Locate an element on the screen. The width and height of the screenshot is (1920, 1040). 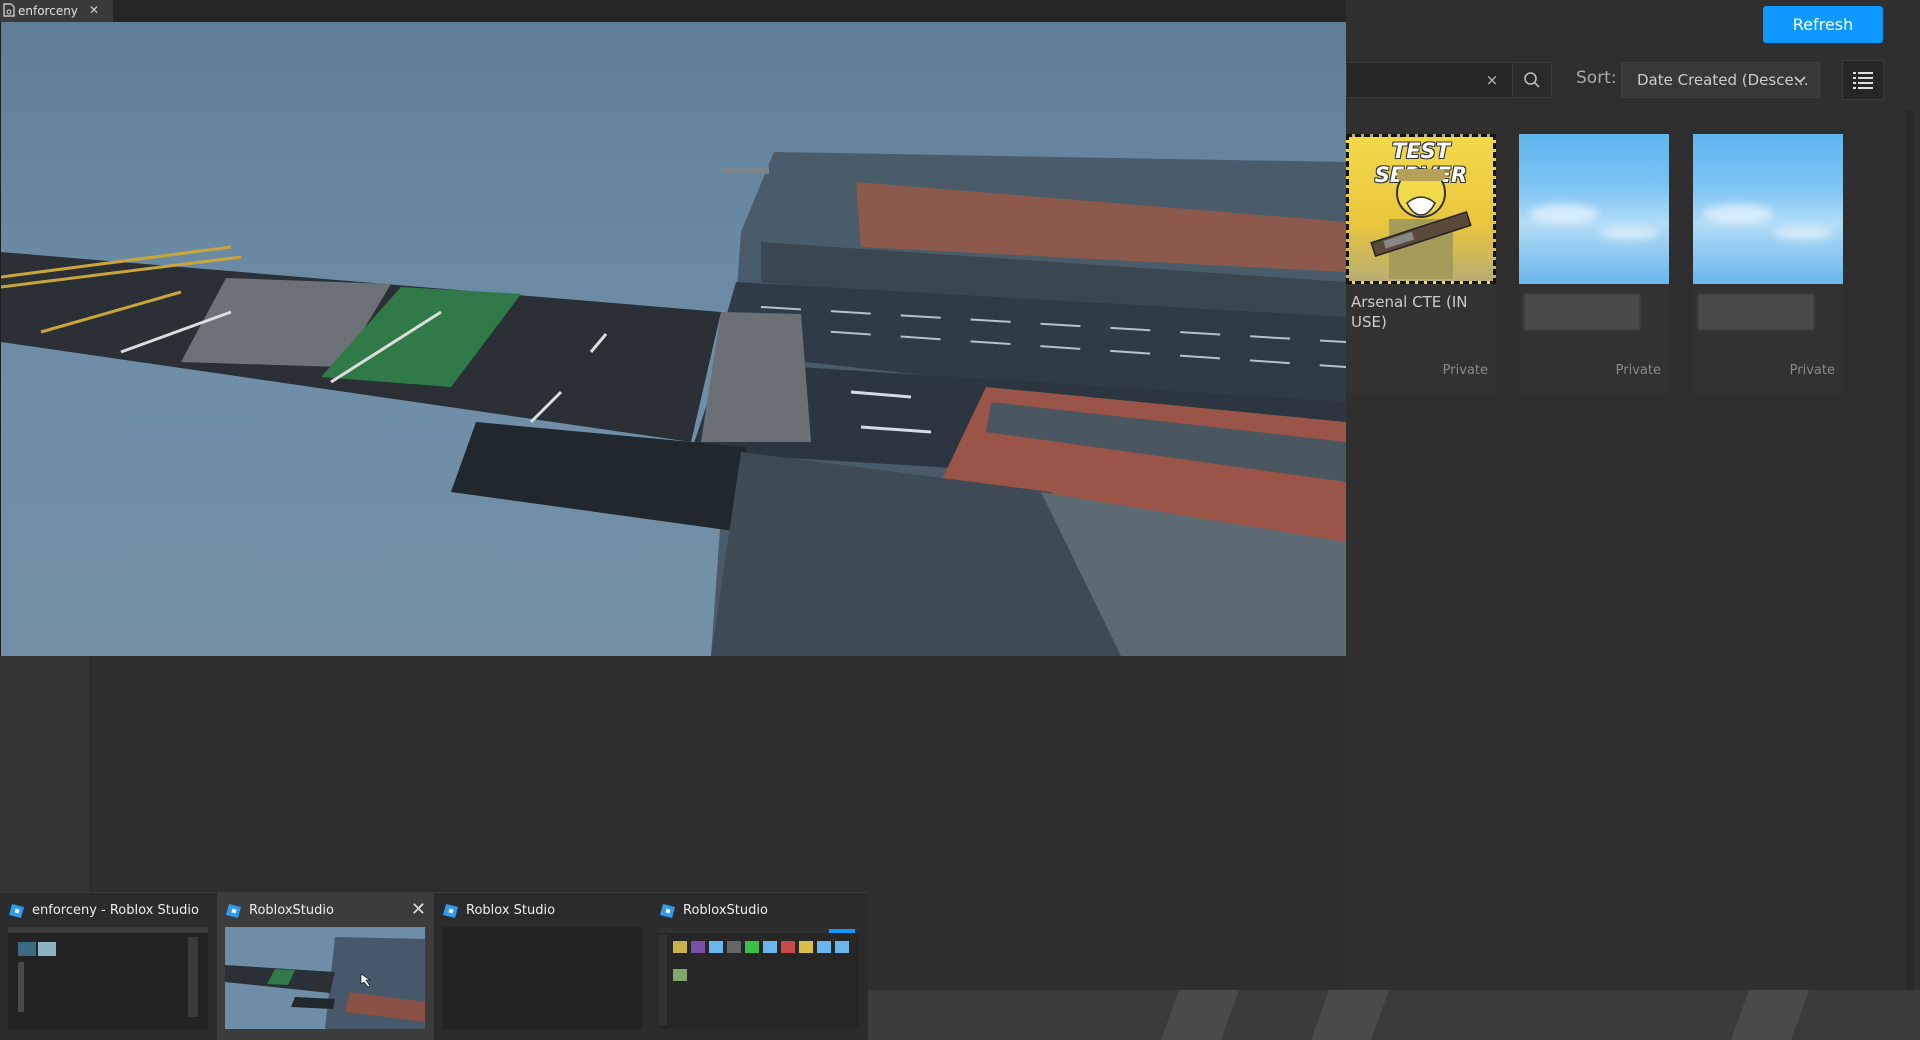
character-illustration is located at coordinates (1421, 223).